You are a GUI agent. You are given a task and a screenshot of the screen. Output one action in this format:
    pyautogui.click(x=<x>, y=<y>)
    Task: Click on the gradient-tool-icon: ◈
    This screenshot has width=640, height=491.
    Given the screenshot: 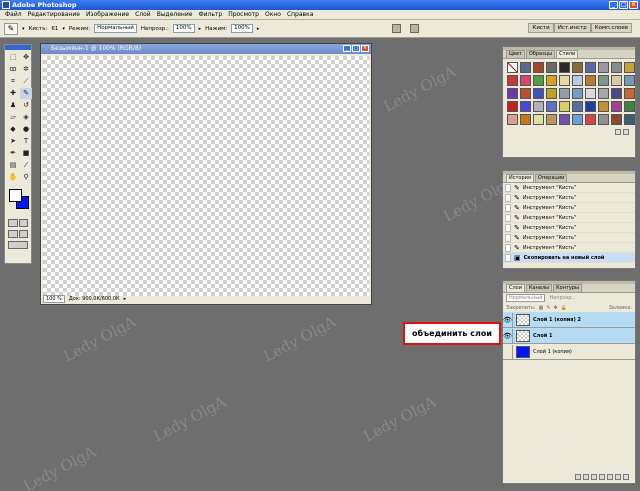 What is the action you would take?
    pyautogui.click(x=26, y=117)
    